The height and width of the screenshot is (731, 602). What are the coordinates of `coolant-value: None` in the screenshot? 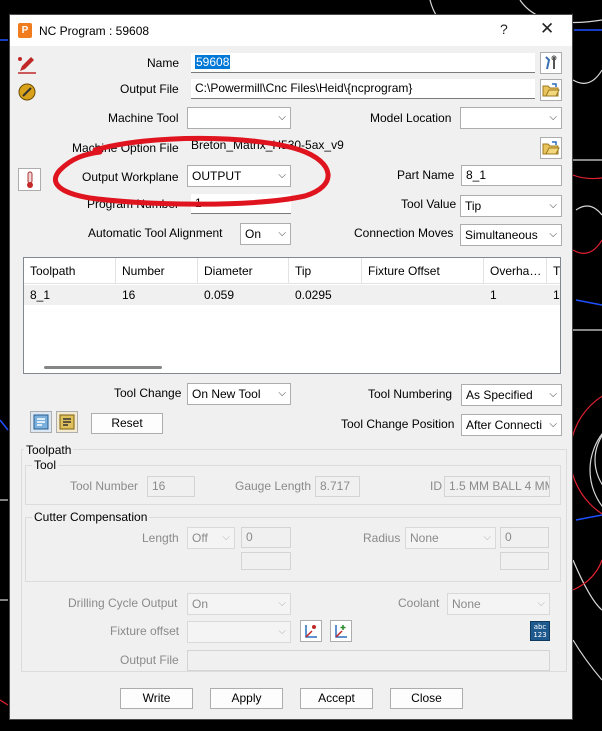 It's located at (466, 604).